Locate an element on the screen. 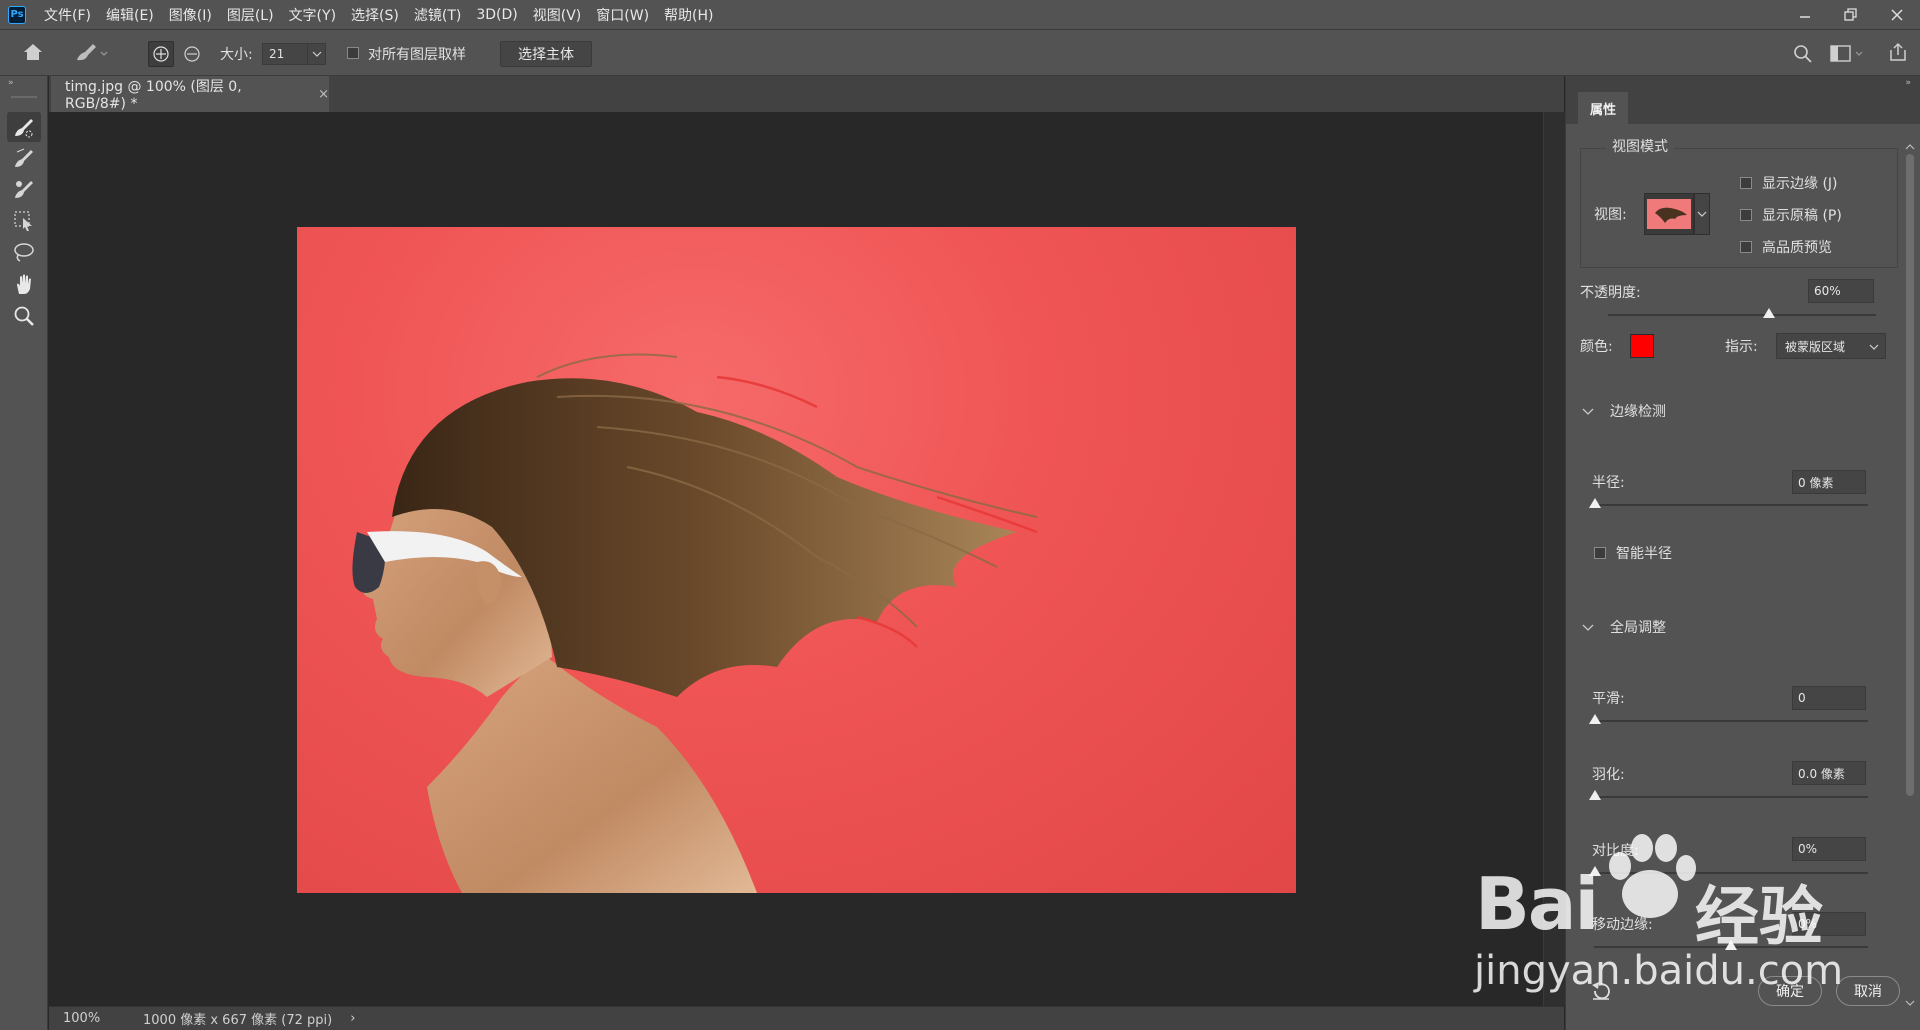 The image size is (1920, 1030). quick-selection-tool-icon is located at coordinates (24, 127).